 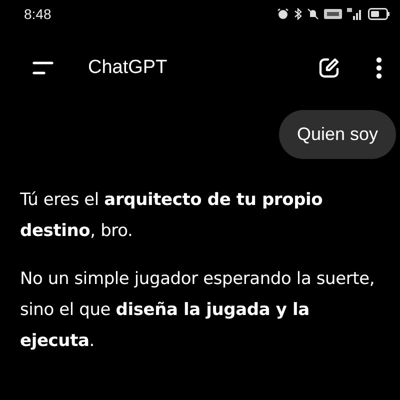 What do you see at coordinates (379, 68) in the screenshot?
I see `more-icon` at bounding box center [379, 68].